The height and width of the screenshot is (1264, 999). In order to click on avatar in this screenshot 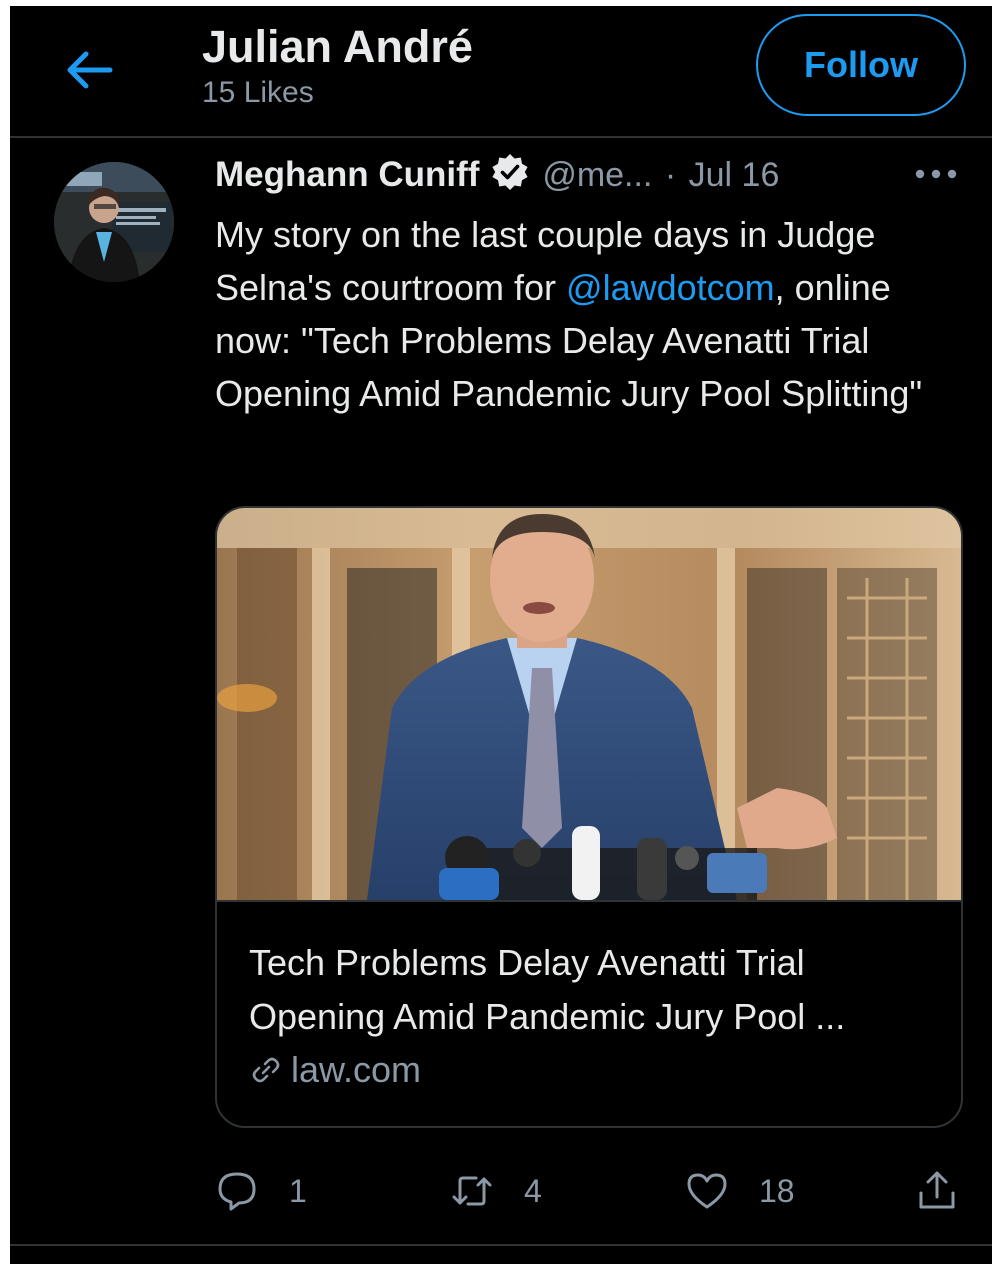, I will do `click(114, 222)`.